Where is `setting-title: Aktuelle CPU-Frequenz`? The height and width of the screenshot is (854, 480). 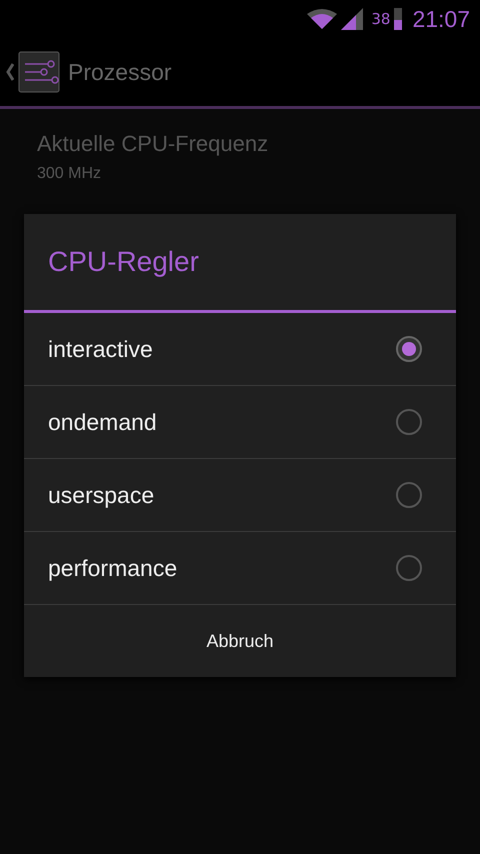 setting-title: Aktuelle CPU-Frequenz is located at coordinates (153, 144).